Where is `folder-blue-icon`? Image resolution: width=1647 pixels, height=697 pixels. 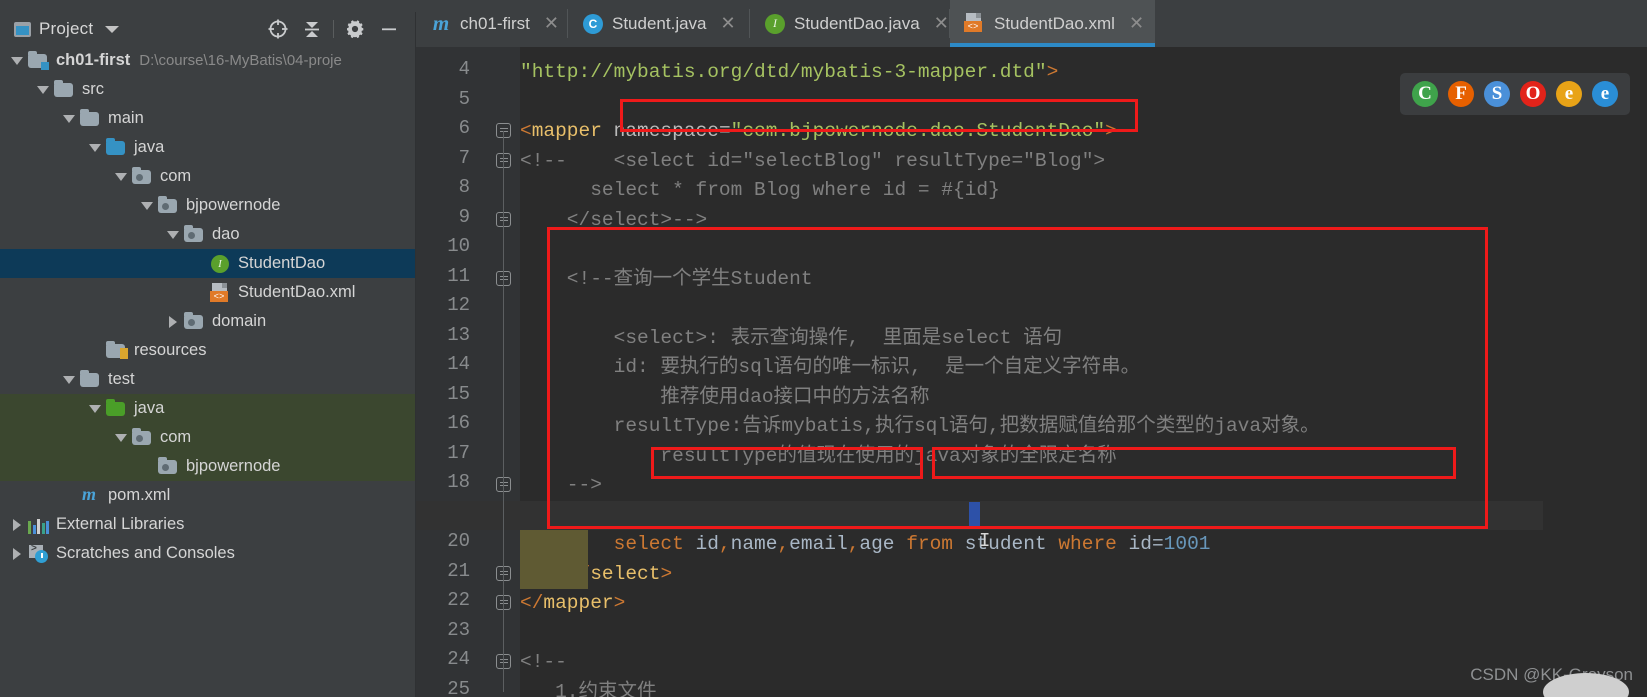
folder-blue-icon is located at coordinates (116, 147).